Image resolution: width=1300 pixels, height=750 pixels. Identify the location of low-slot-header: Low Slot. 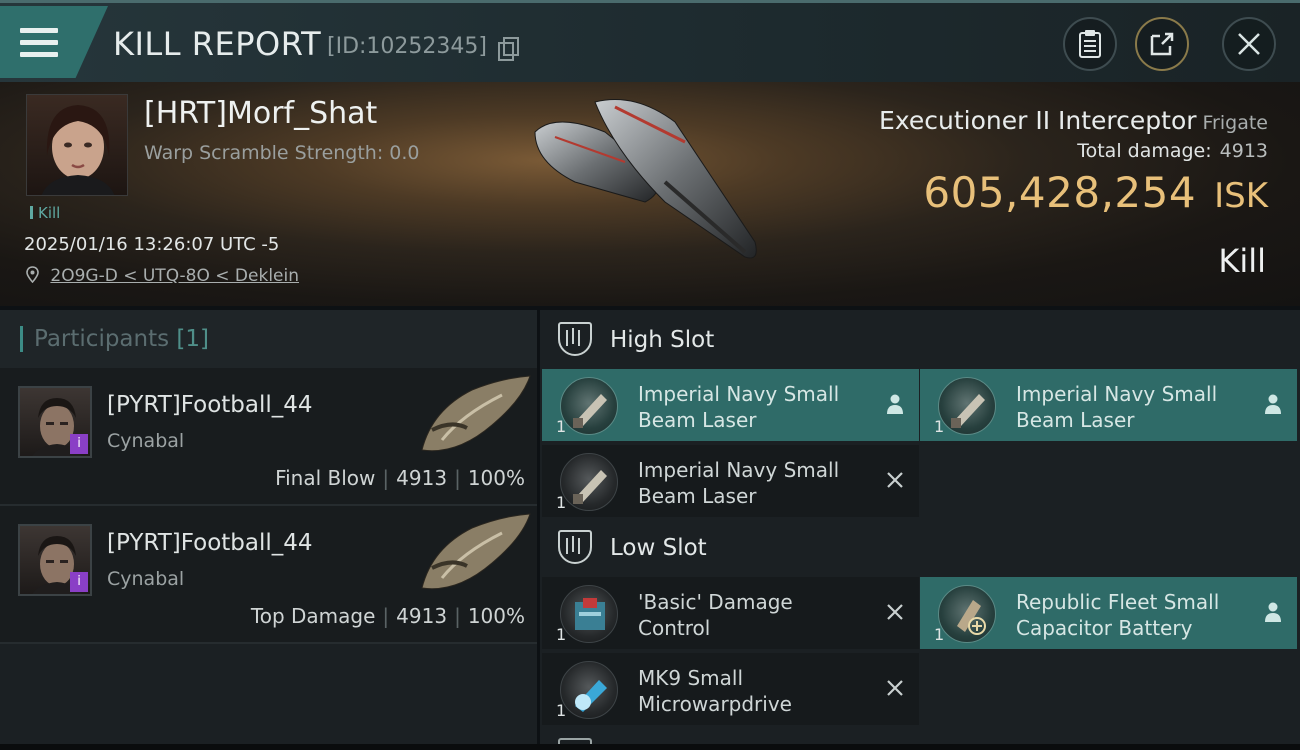
(920, 547).